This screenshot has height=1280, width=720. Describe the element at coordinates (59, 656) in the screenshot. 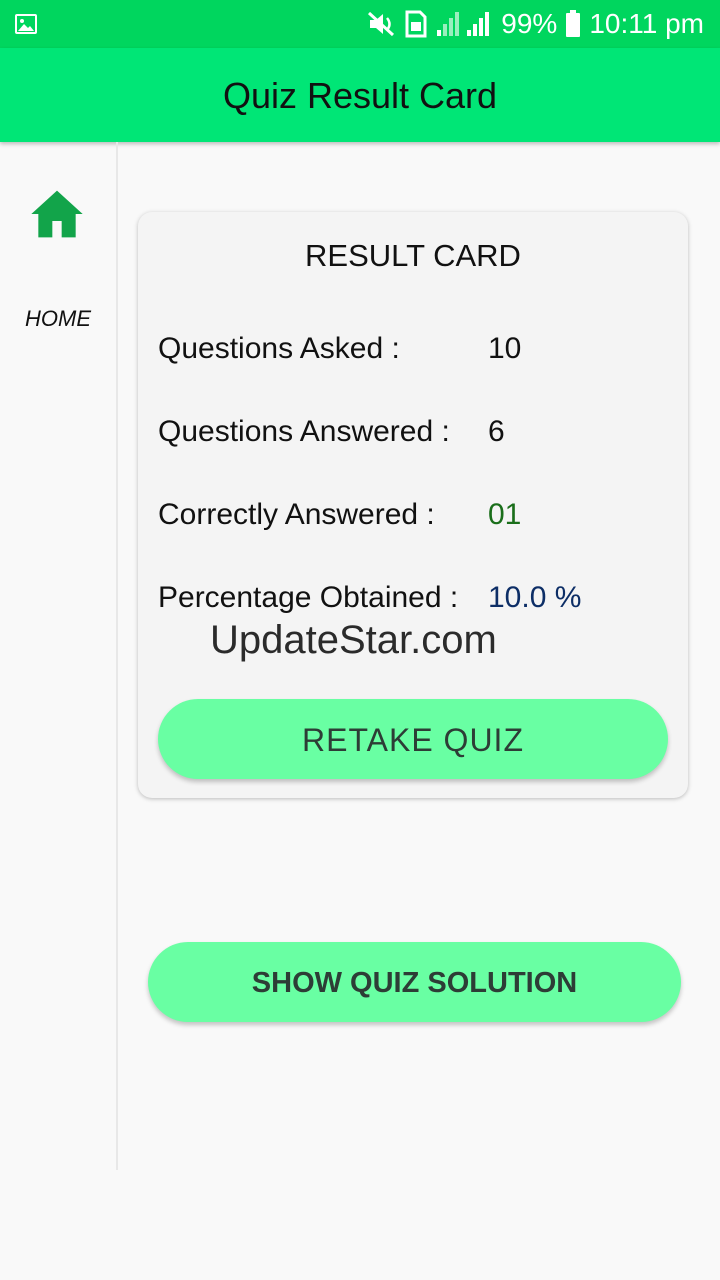

I see `sidebar: HOME` at that location.